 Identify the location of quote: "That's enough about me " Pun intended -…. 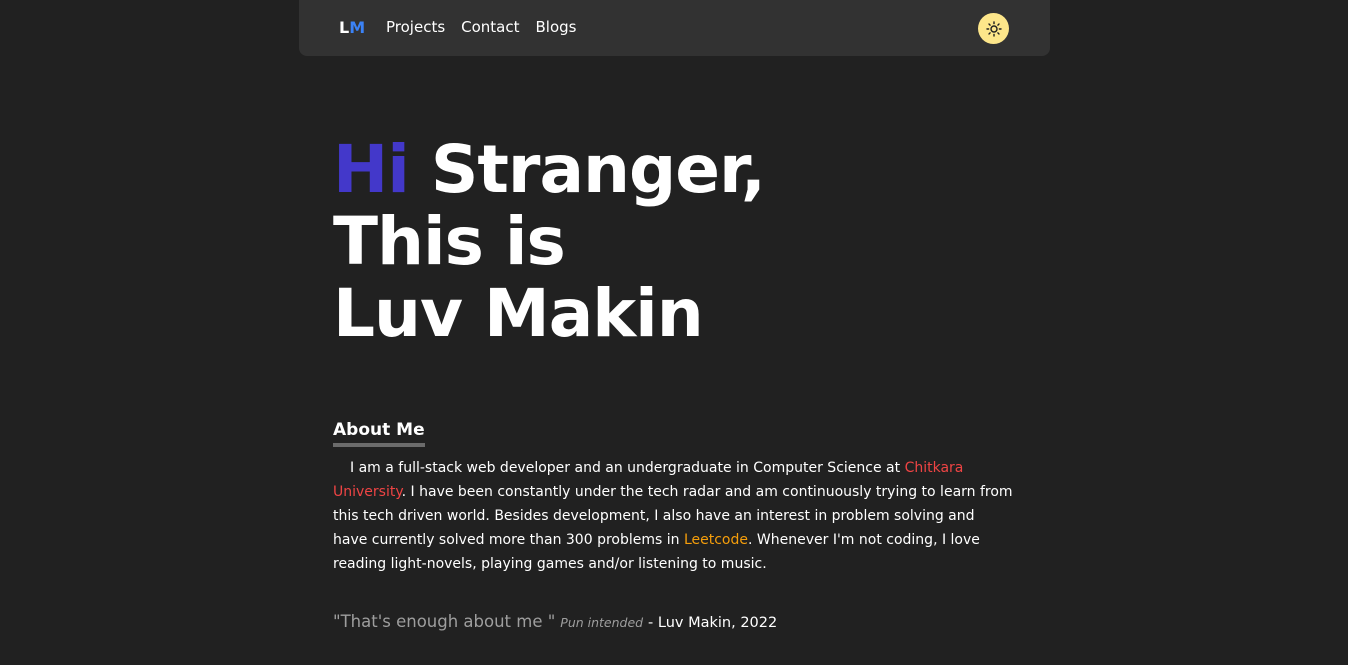
(555, 621).